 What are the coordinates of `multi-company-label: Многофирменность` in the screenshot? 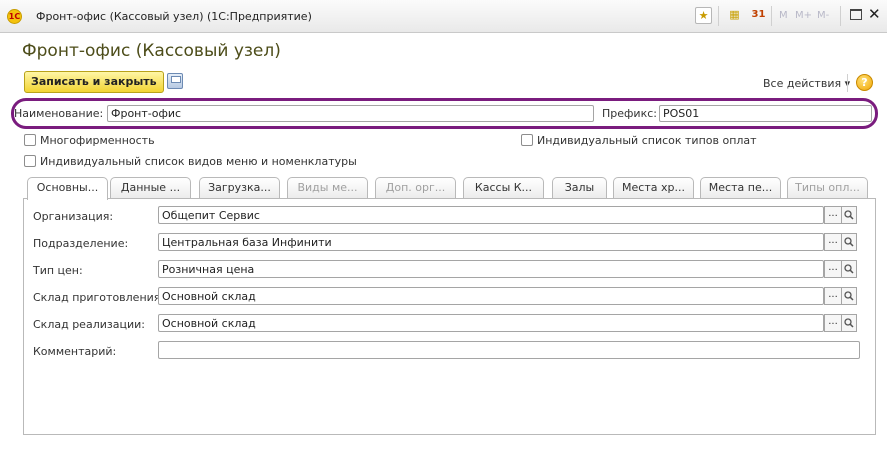 It's located at (97, 140).